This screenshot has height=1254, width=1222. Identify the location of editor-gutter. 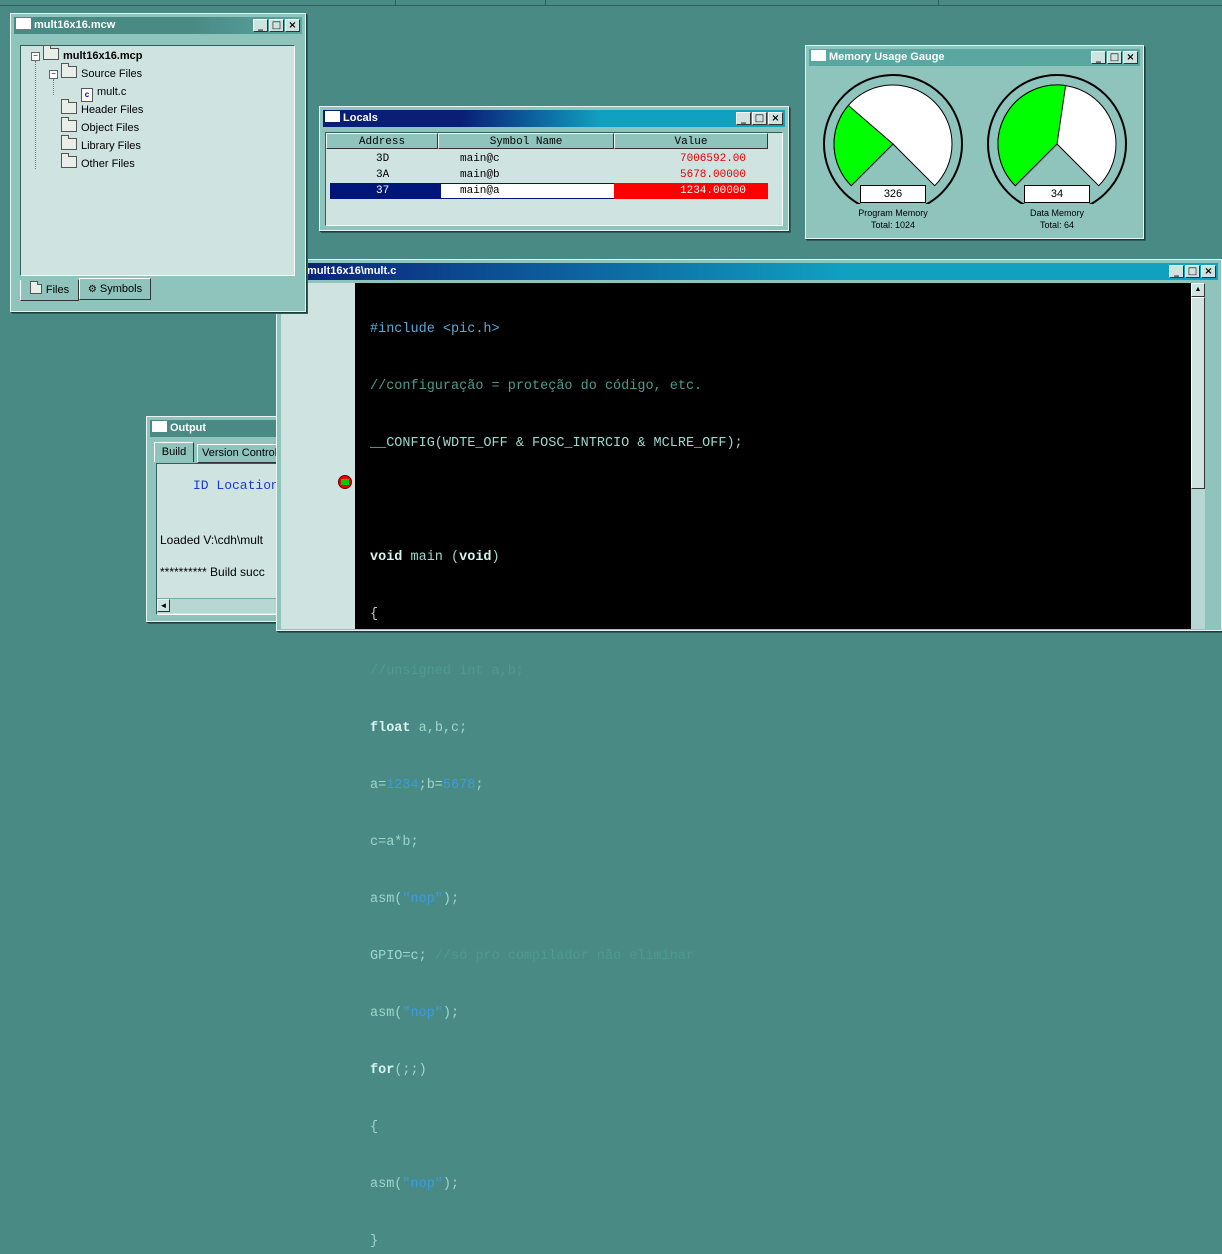
(318, 456).